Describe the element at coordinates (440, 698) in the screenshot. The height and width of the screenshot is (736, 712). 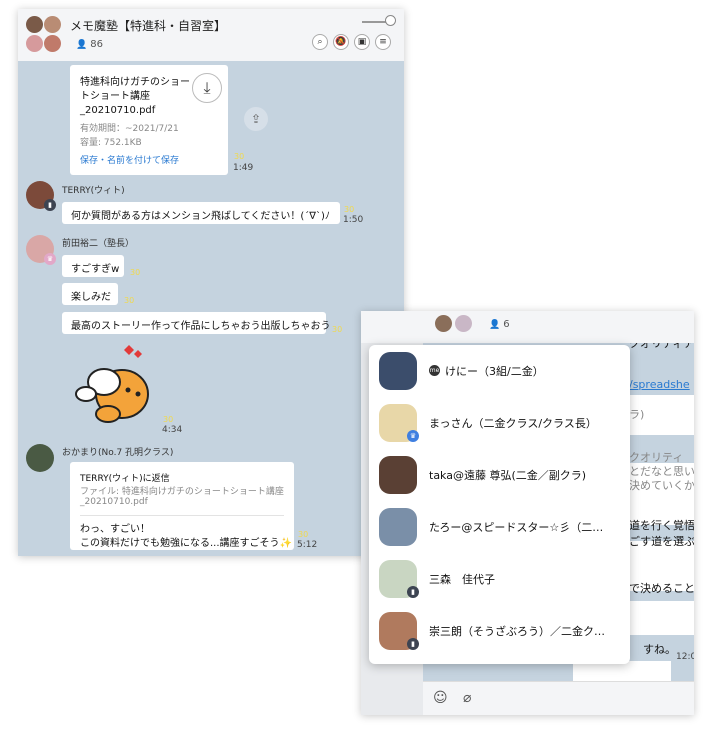
I see `emoji-icon: ☺` at that location.